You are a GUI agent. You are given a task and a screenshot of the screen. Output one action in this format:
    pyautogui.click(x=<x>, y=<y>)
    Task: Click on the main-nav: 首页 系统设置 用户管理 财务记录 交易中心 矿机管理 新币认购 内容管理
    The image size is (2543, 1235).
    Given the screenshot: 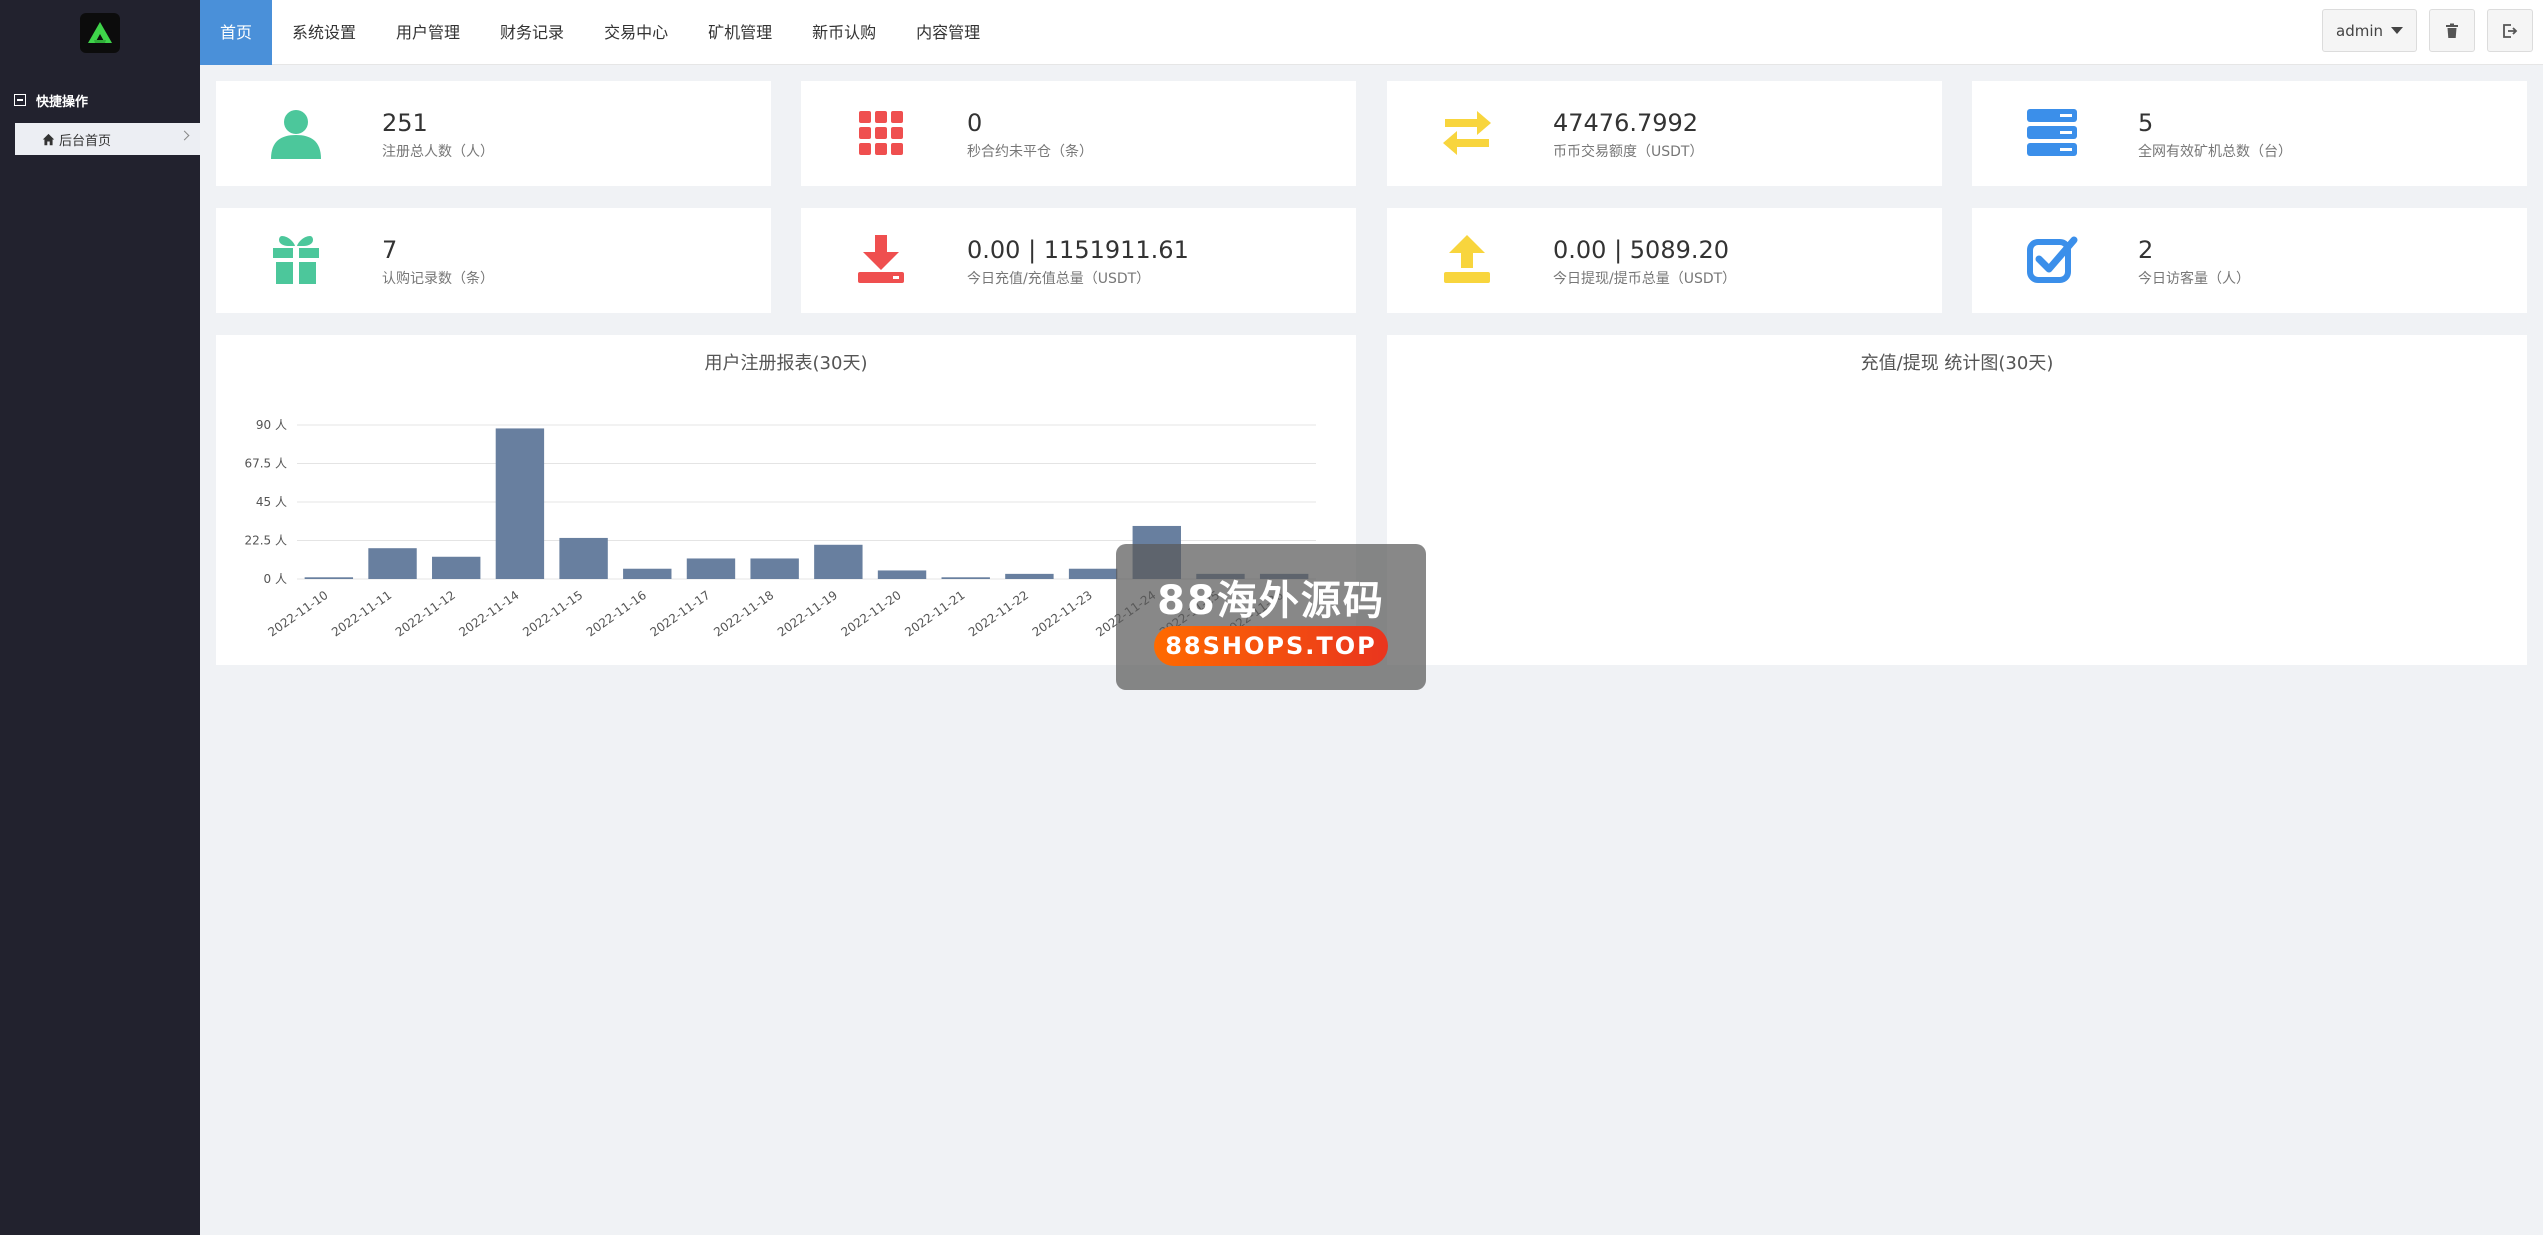 What is the action you would take?
    pyautogui.click(x=1371, y=32)
    